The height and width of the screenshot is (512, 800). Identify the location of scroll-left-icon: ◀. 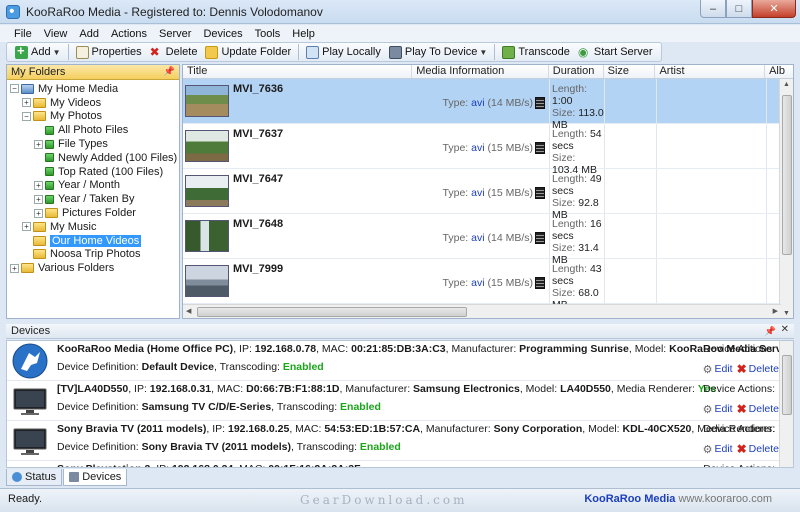
(188, 311).